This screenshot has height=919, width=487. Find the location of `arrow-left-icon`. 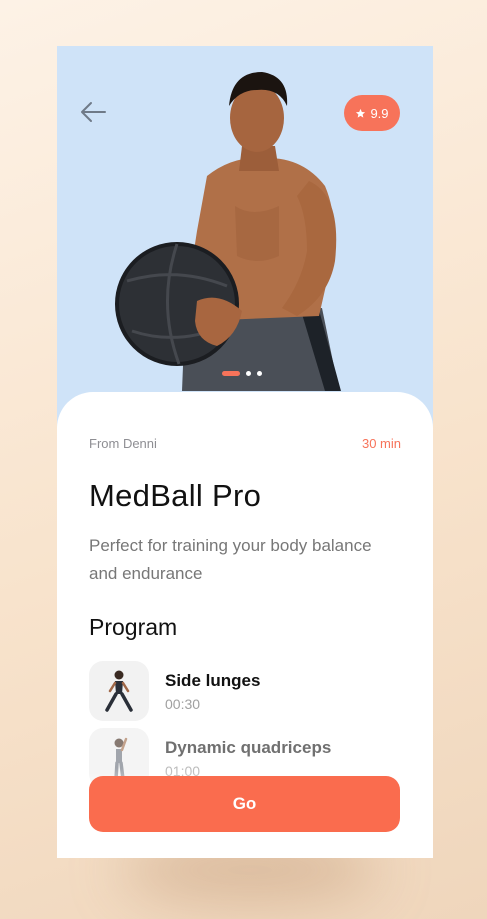

arrow-left-icon is located at coordinates (93, 112).